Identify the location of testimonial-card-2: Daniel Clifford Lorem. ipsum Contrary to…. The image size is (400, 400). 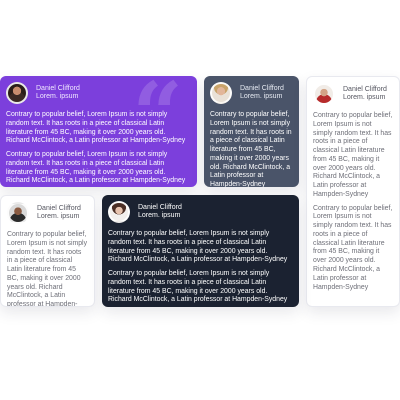
(251, 131).